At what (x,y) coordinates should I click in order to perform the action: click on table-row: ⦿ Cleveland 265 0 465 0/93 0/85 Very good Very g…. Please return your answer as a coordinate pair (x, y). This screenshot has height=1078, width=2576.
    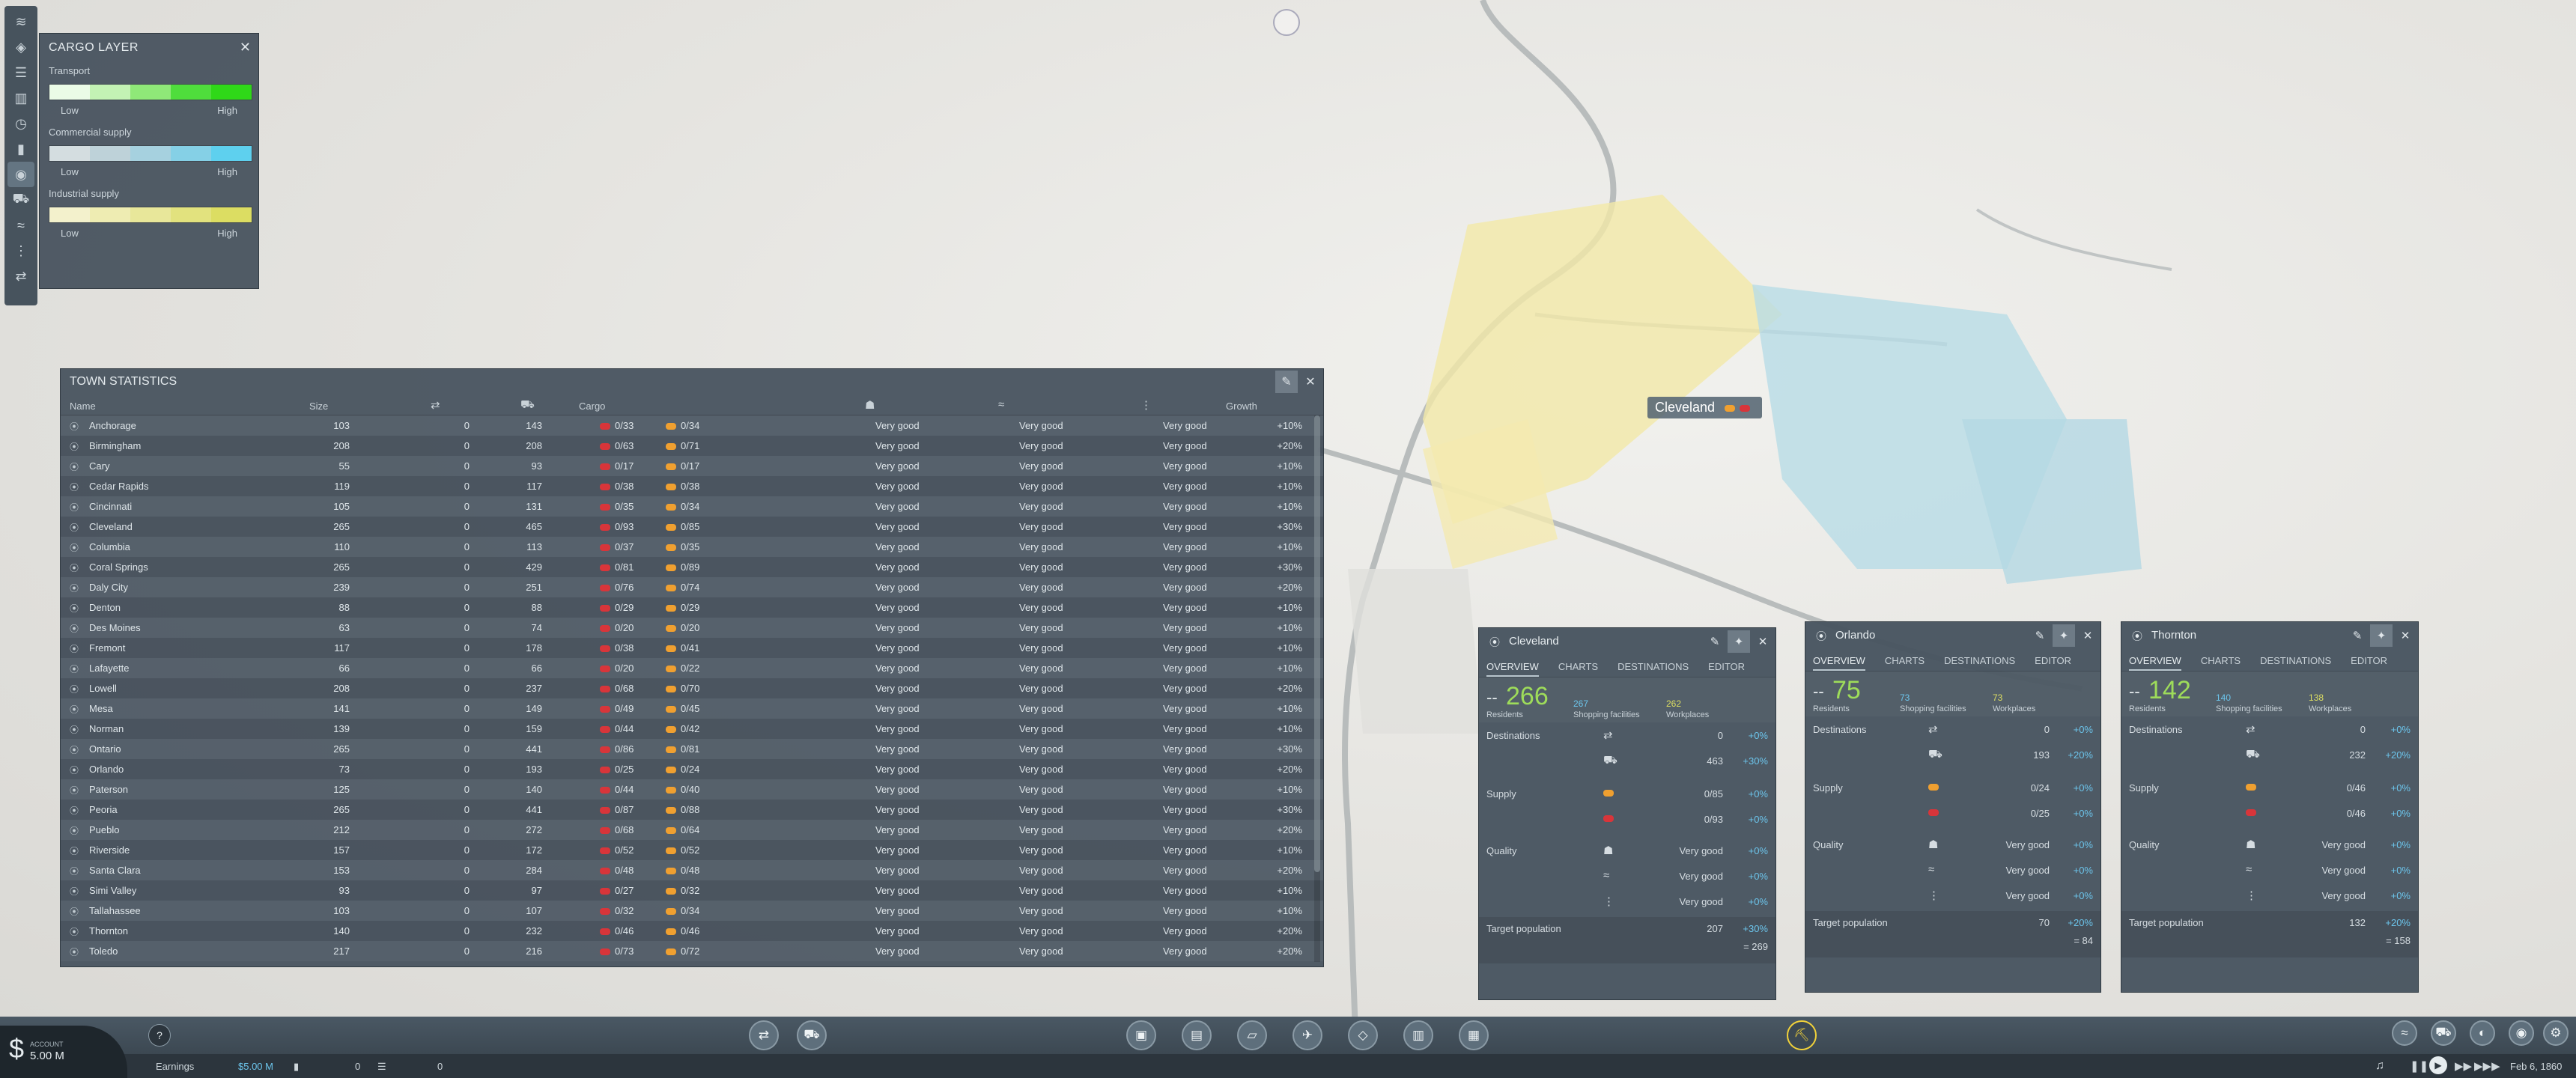
    Looking at the image, I should click on (692, 527).